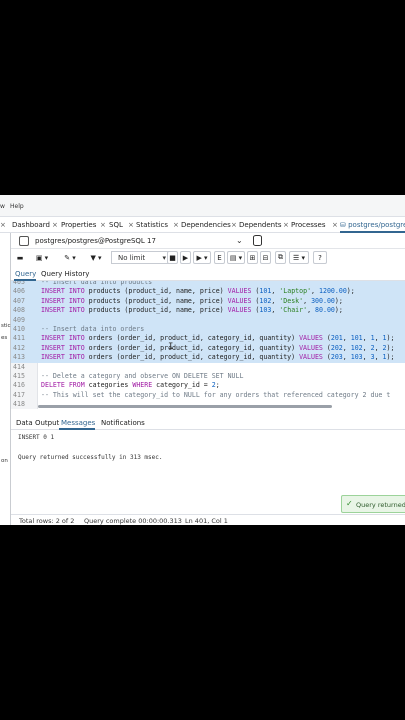  What do you see at coordinates (260, 225) in the screenshot?
I see `tab-dependents: Dependents` at bounding box center [260, 225].